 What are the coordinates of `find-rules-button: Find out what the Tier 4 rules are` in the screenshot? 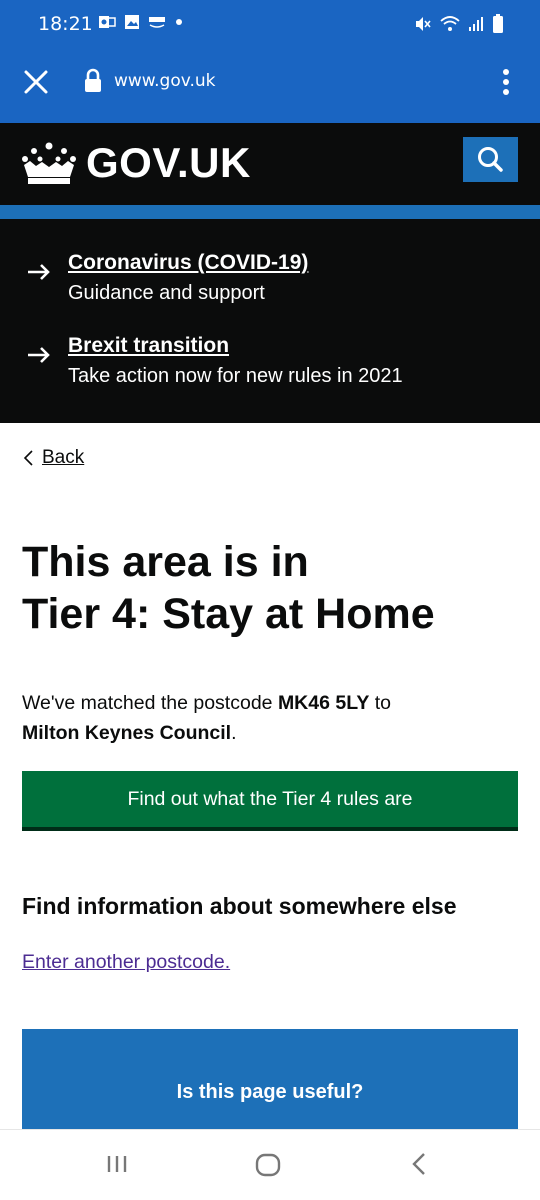 It's located at (270, 801).